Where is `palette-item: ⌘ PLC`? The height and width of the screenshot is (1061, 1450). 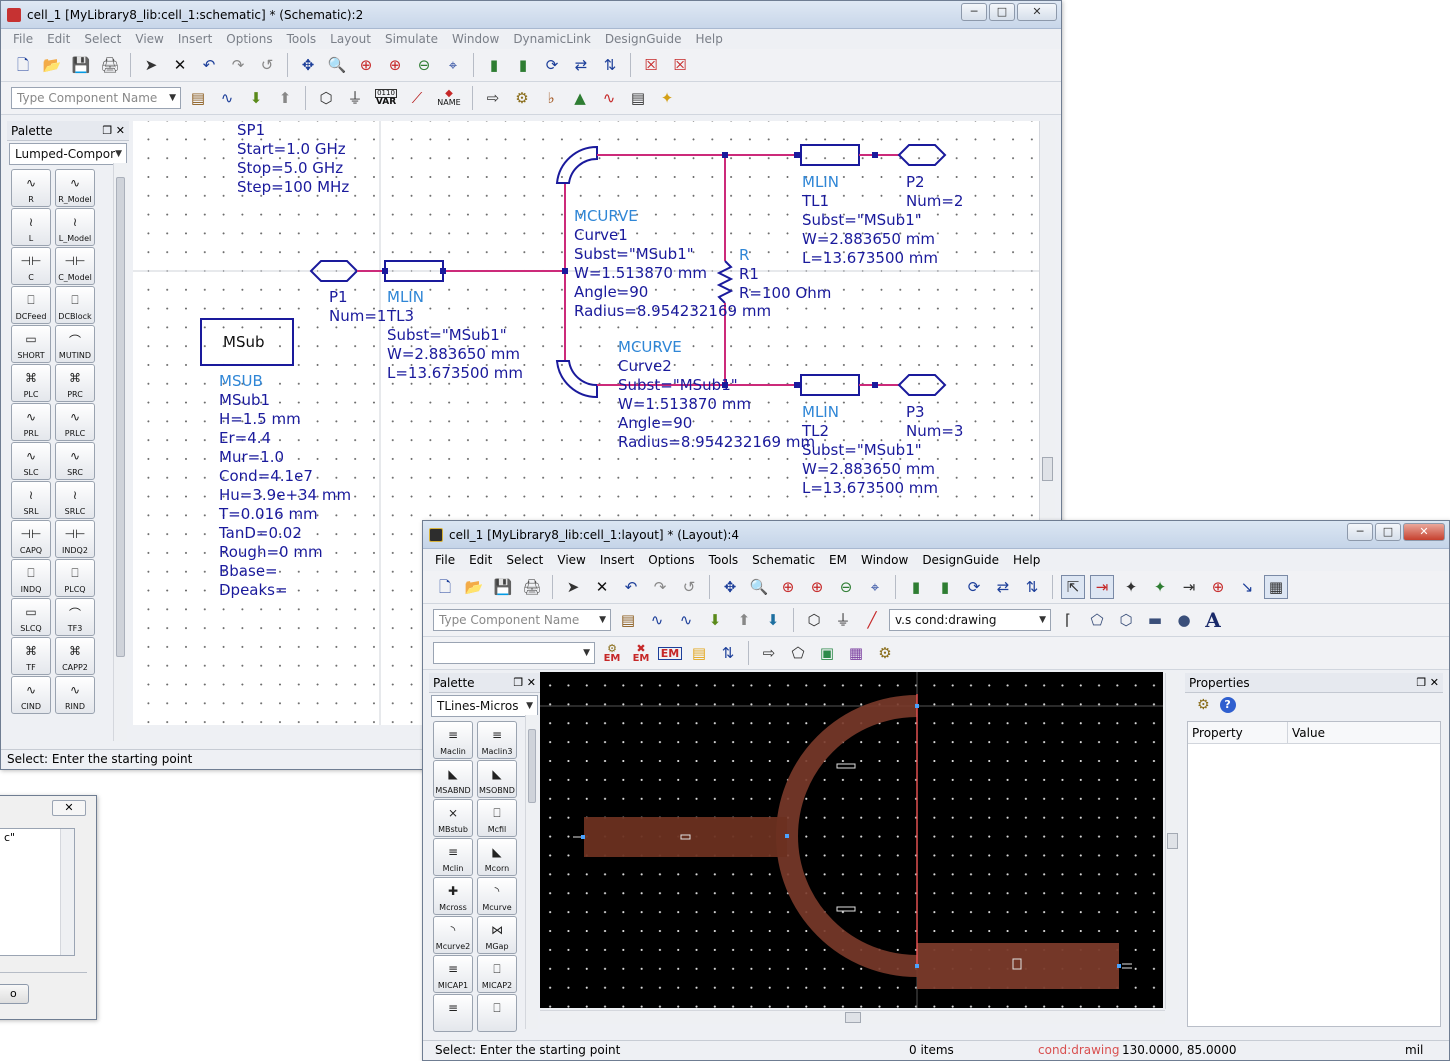 palette-item: ⌘ PLC is located at coordinates (31, 383).